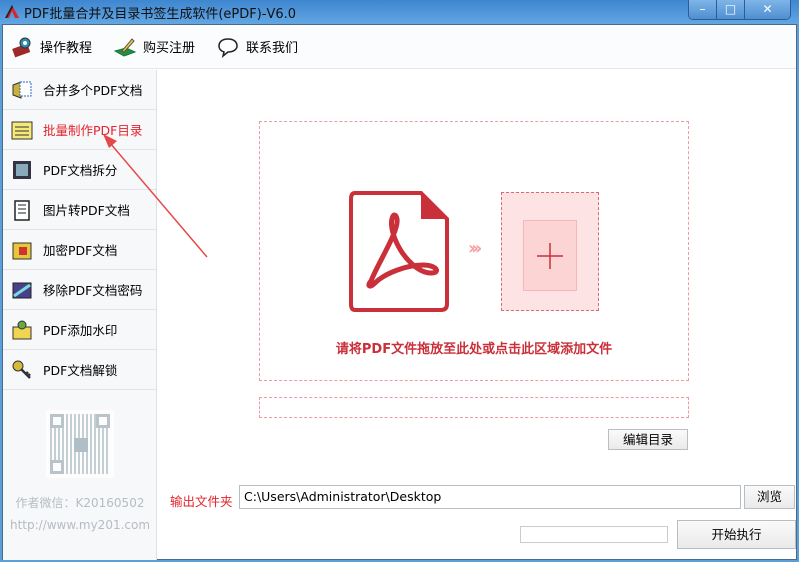 The width and height of the screenshot is (799, 562). I want to click on toc-info-box, so click(474, 407).